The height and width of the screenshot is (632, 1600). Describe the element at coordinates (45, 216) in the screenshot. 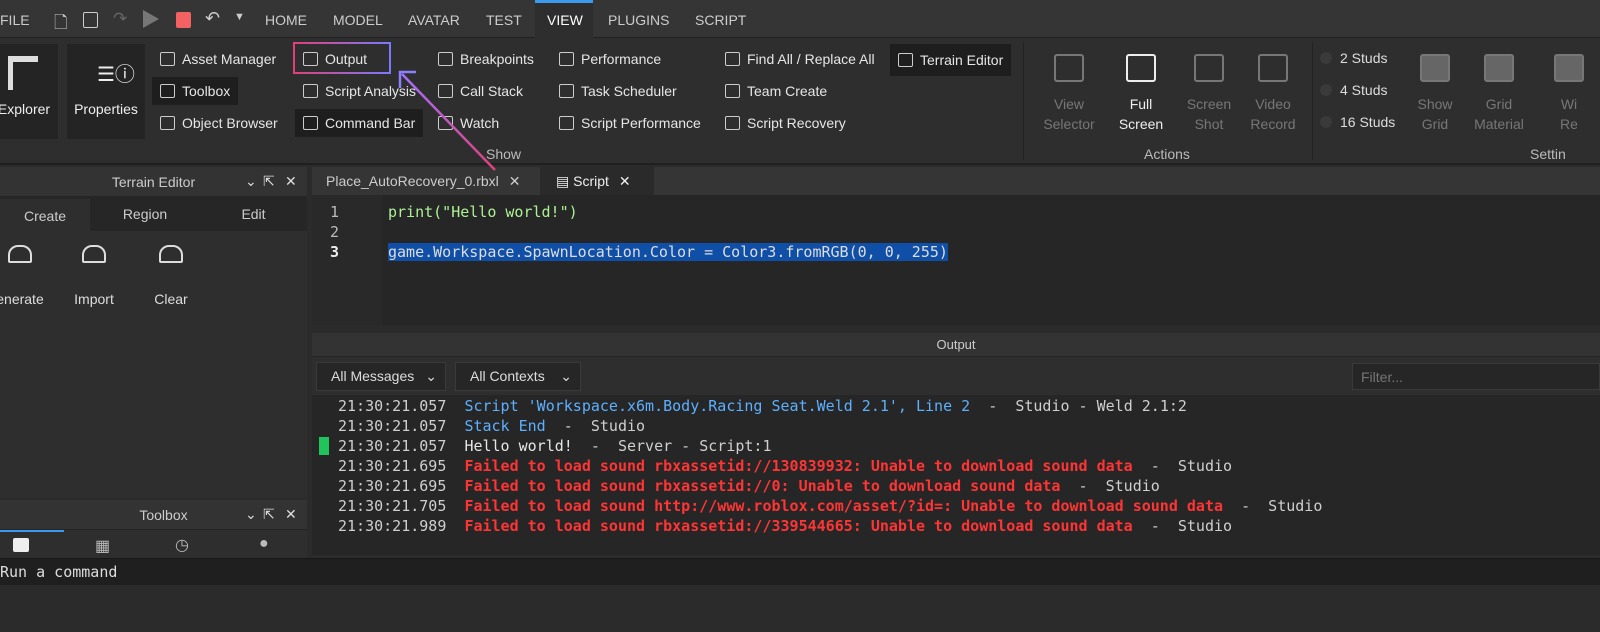

I see `tab-create: Create` at that location.